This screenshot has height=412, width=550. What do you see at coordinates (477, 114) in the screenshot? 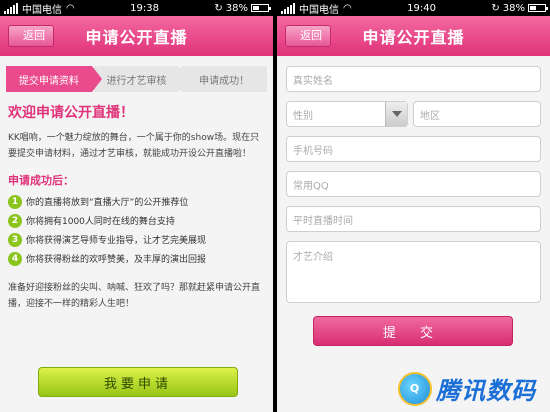
I see `region-input: 地区` at bounding box center [477, 114].